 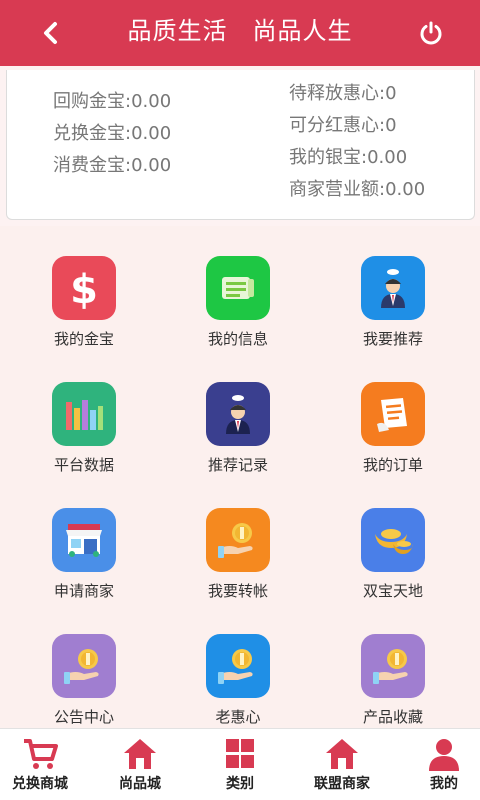 I want to click on cart-icon, so click(x=41, y=754).